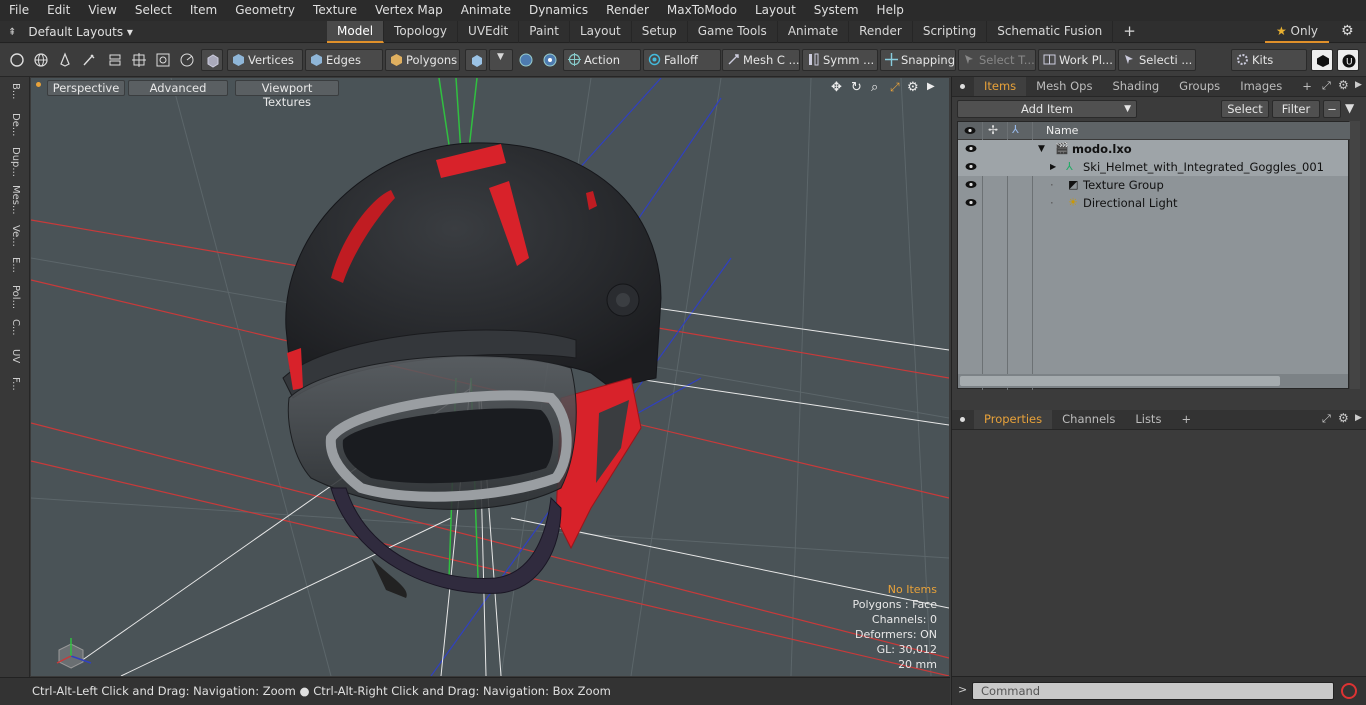 This screenshot has height=705, width=1366. I want to click on tree-row-directional-light: · ☀ Directional Light, so click(1153, 203).